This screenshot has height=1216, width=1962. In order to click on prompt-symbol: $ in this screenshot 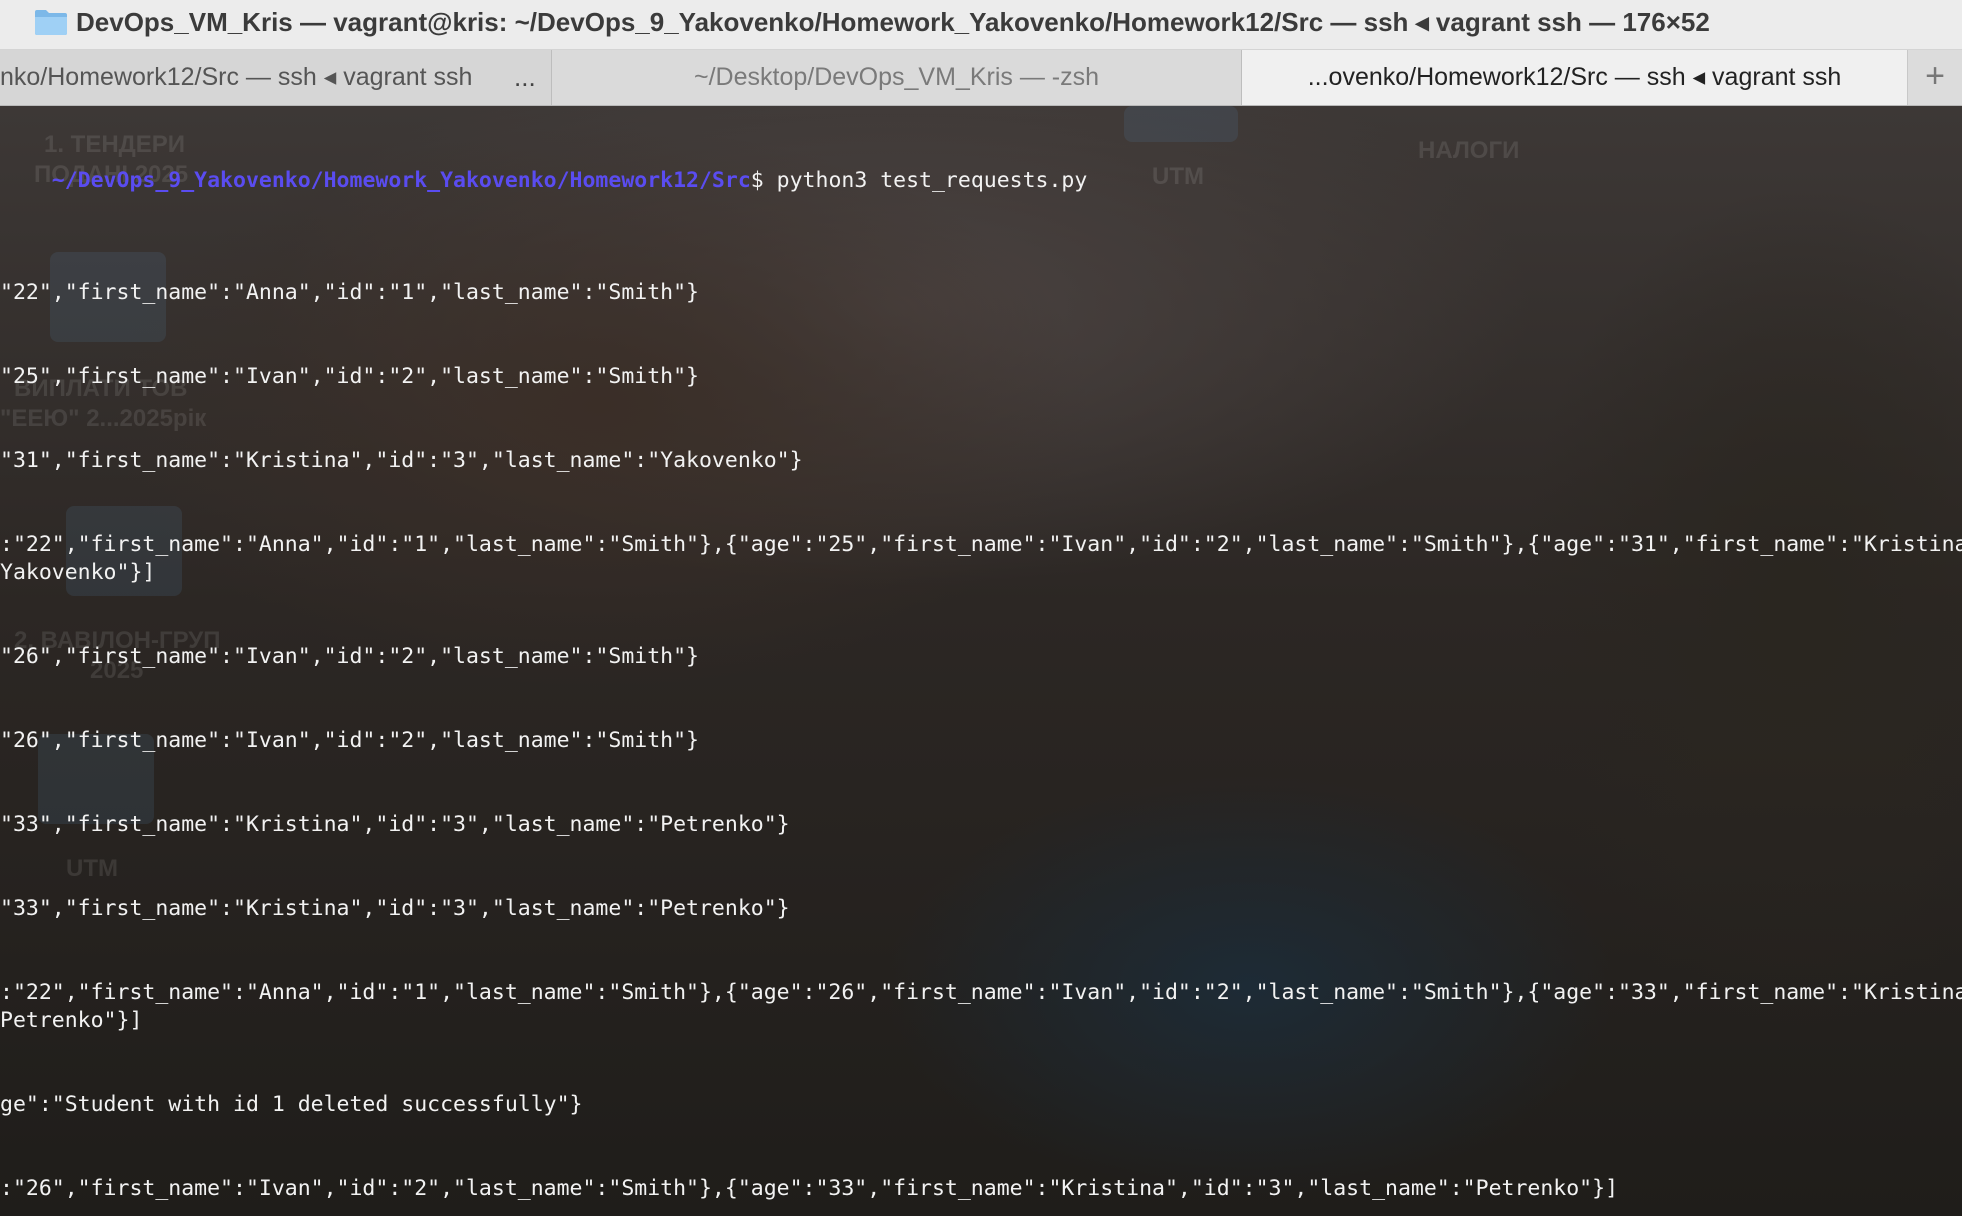, I will do `click(757, 180)`.